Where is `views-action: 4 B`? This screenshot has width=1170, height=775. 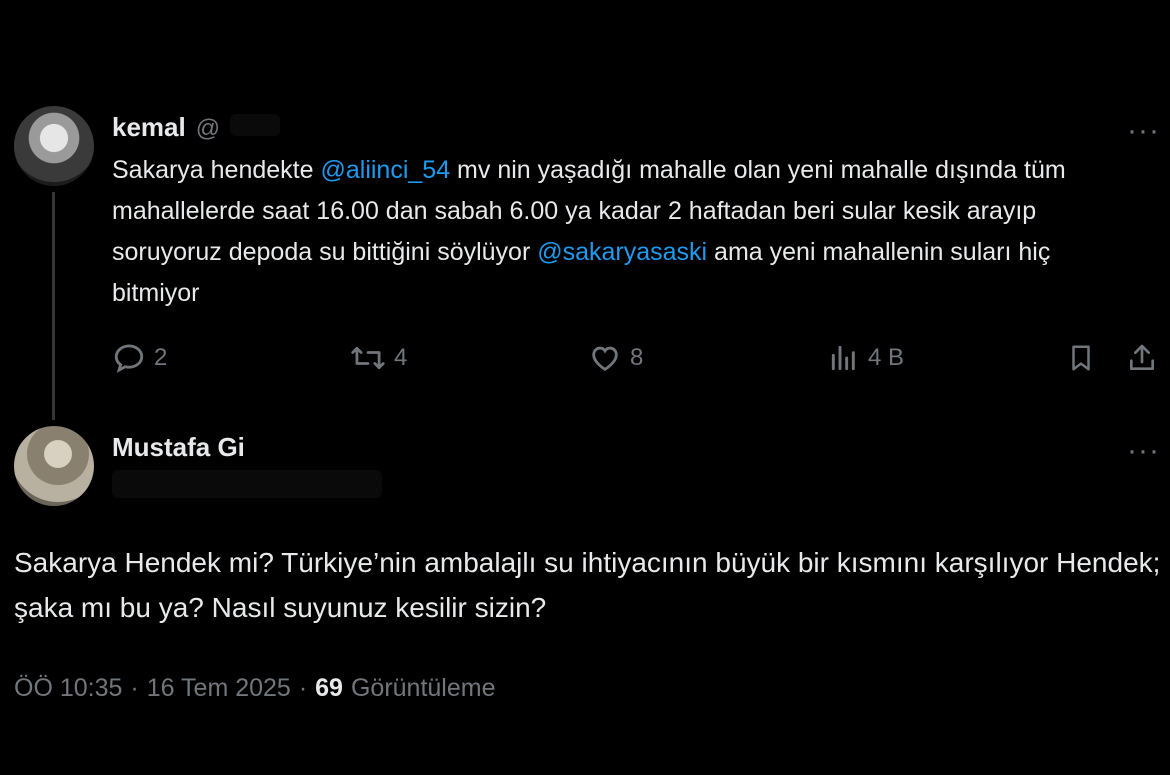 views-action: 4 B is located at coordinates (866, 358).